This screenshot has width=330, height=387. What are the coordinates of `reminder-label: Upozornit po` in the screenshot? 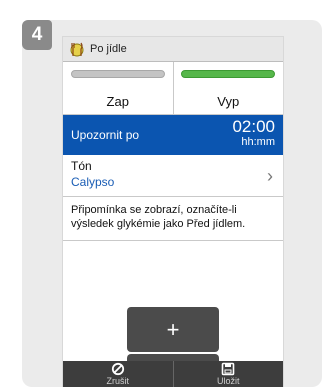 It's located at (105, 135).